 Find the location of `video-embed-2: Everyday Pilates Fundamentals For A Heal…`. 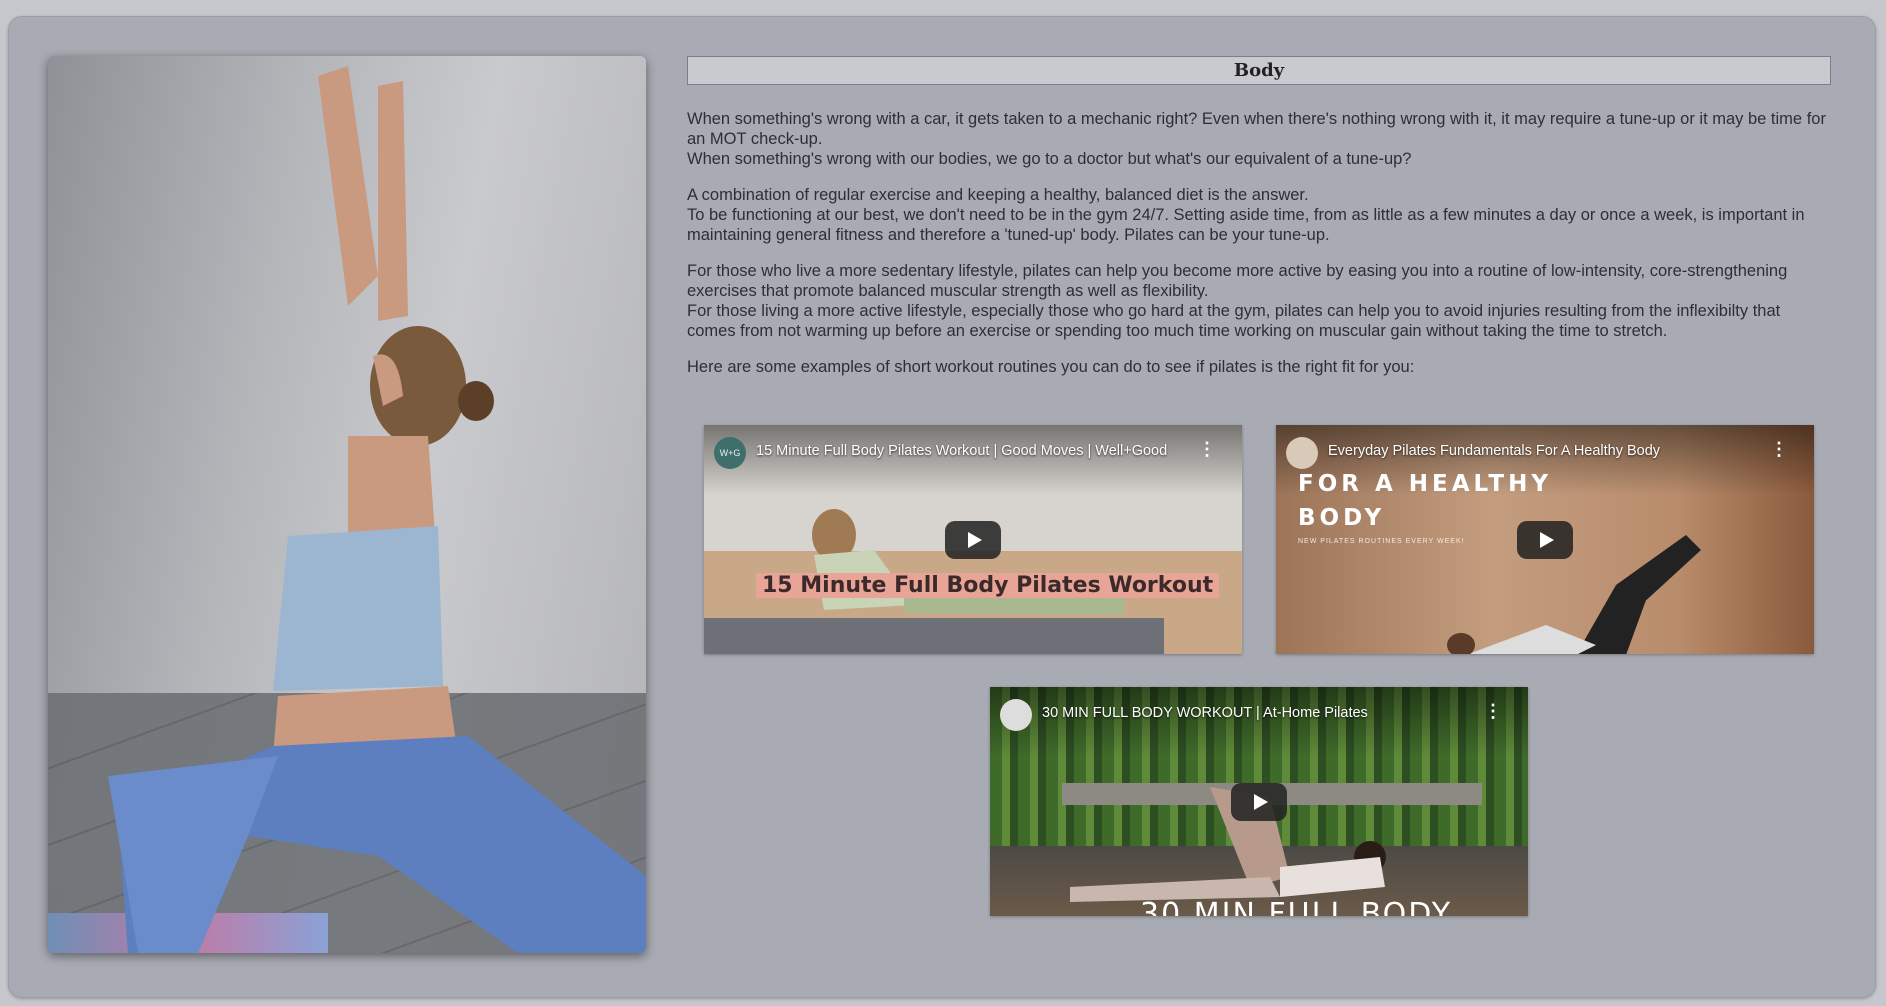

video-embed-2: Everyday Pilates Fundamentals For A Heal… is located at coordinates (1545, 539).